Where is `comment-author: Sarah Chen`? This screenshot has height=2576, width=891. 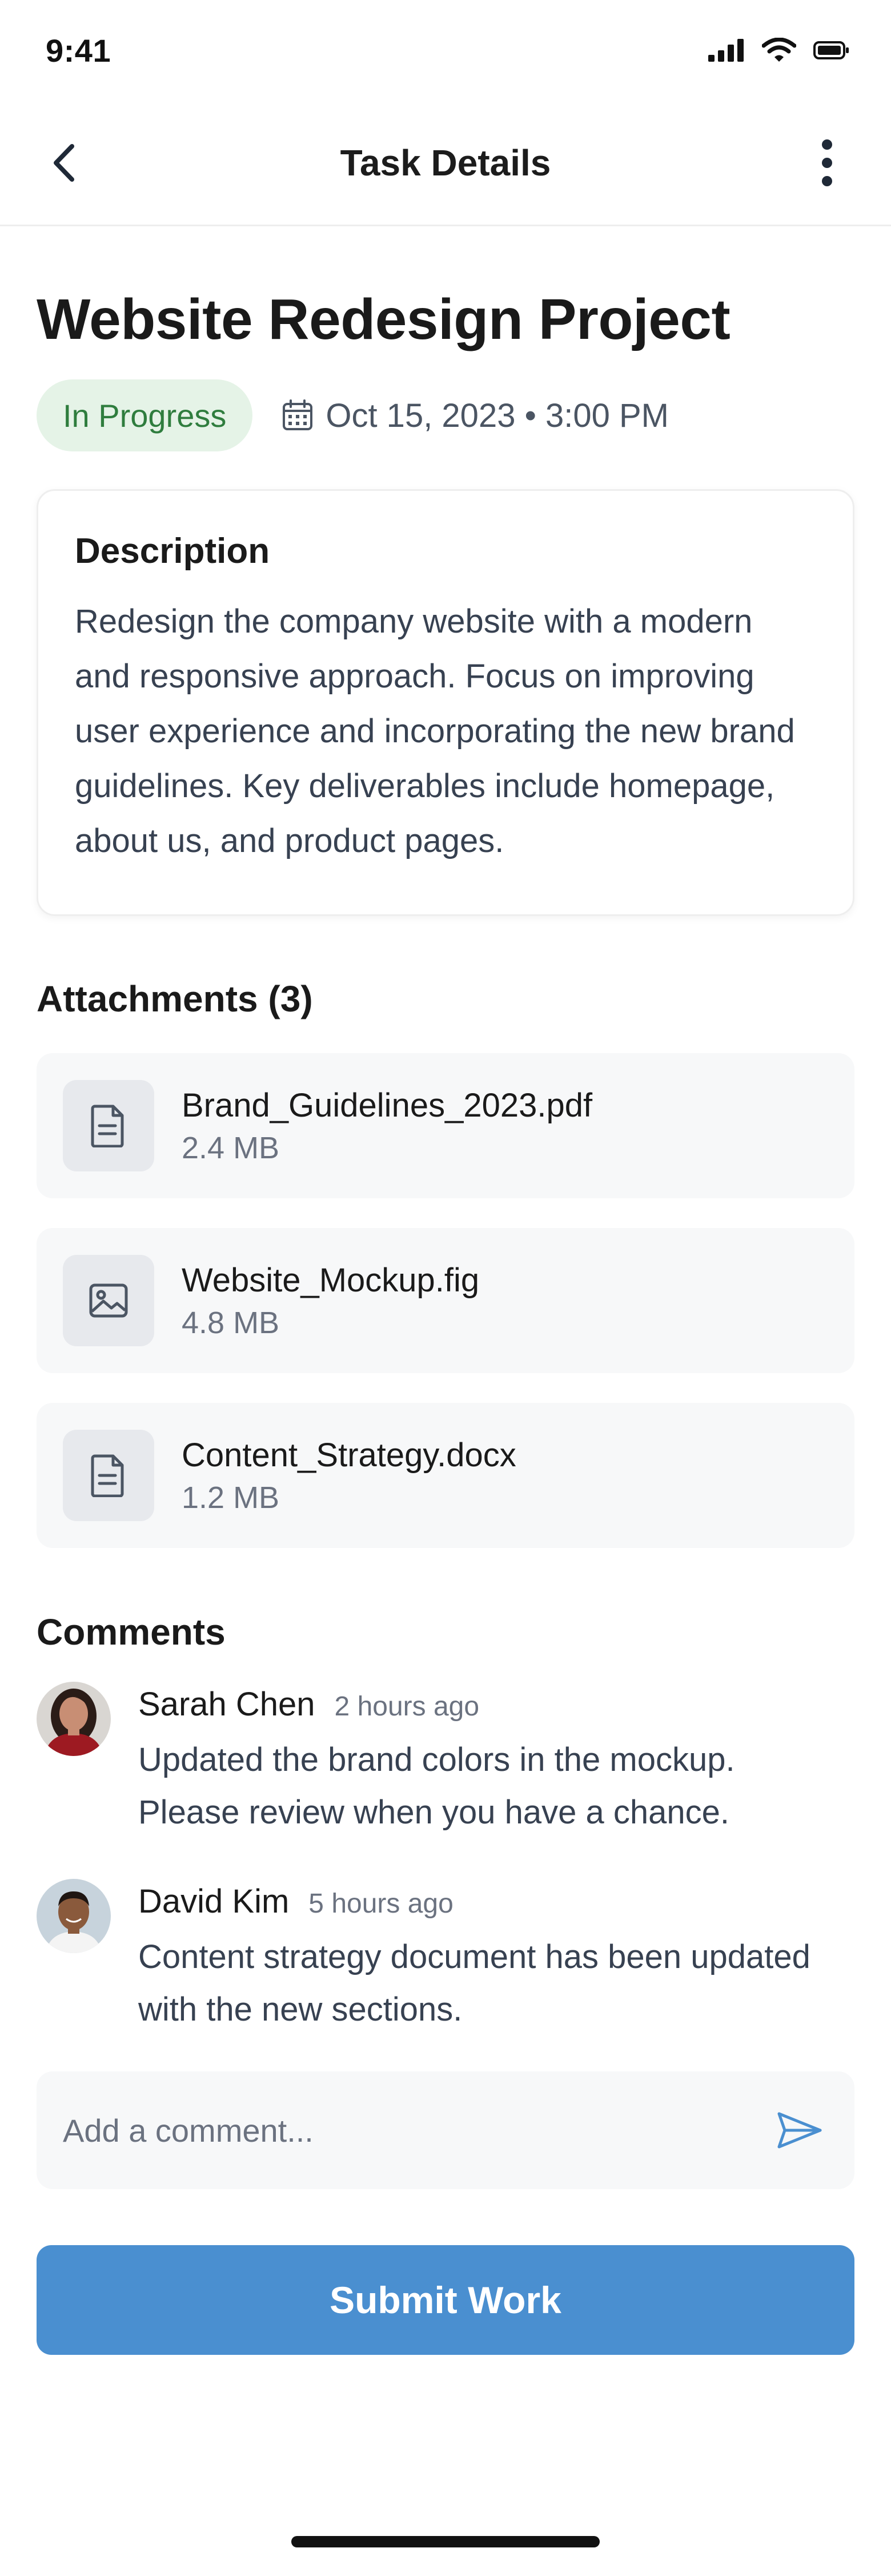
comment-author: Sarah Chen is located at coordinates (226, 1704).